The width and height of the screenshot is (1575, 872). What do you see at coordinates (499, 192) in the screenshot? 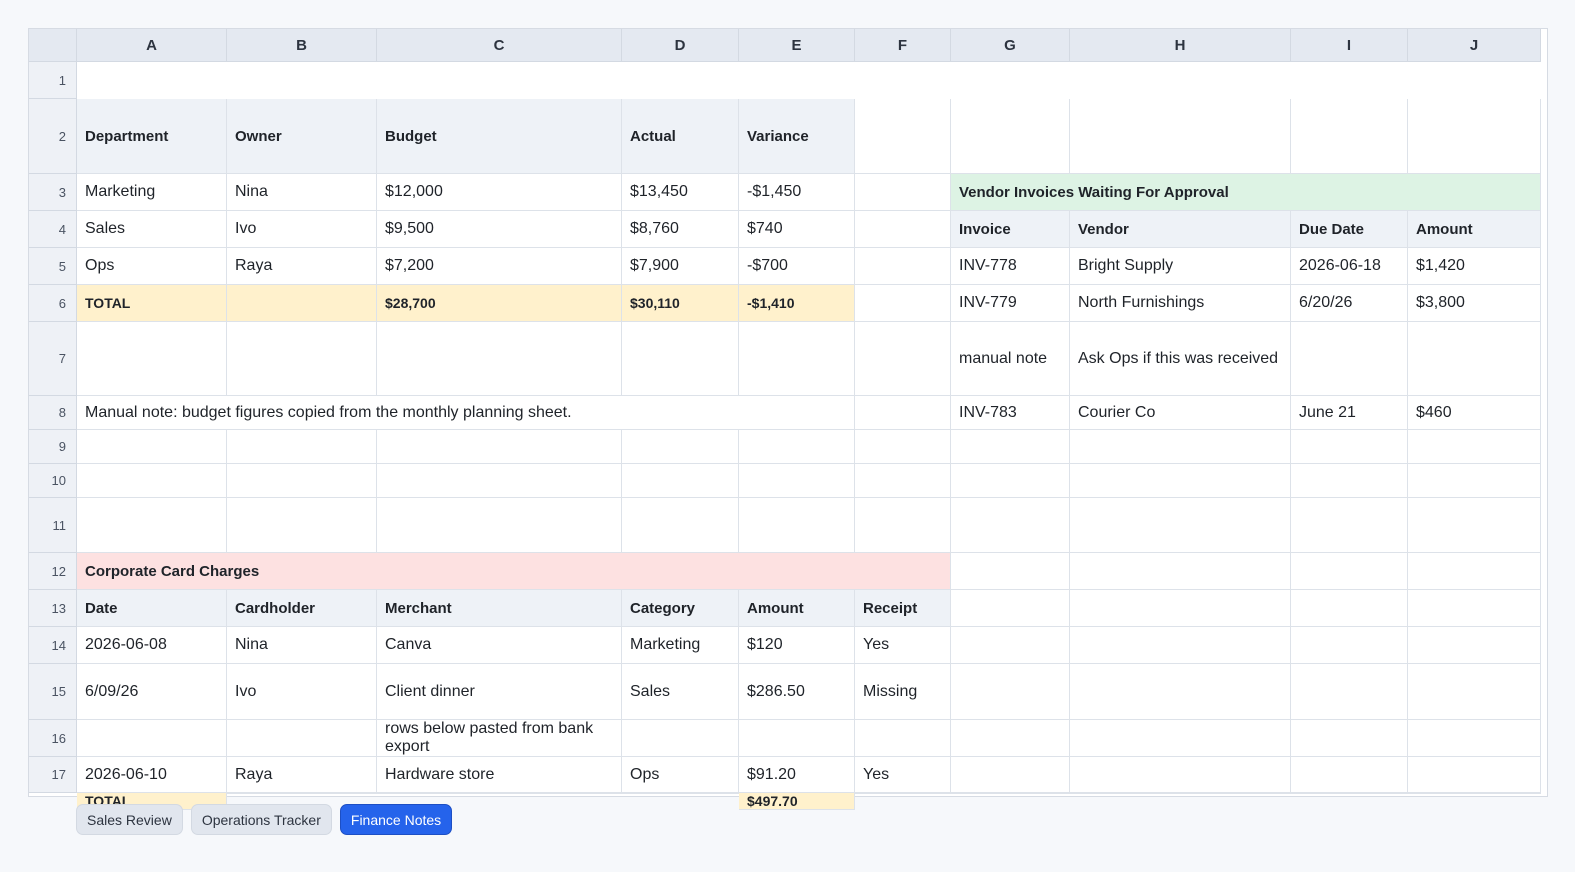
I see `budget-cell: $12,000` at bounding box center [499, 192].